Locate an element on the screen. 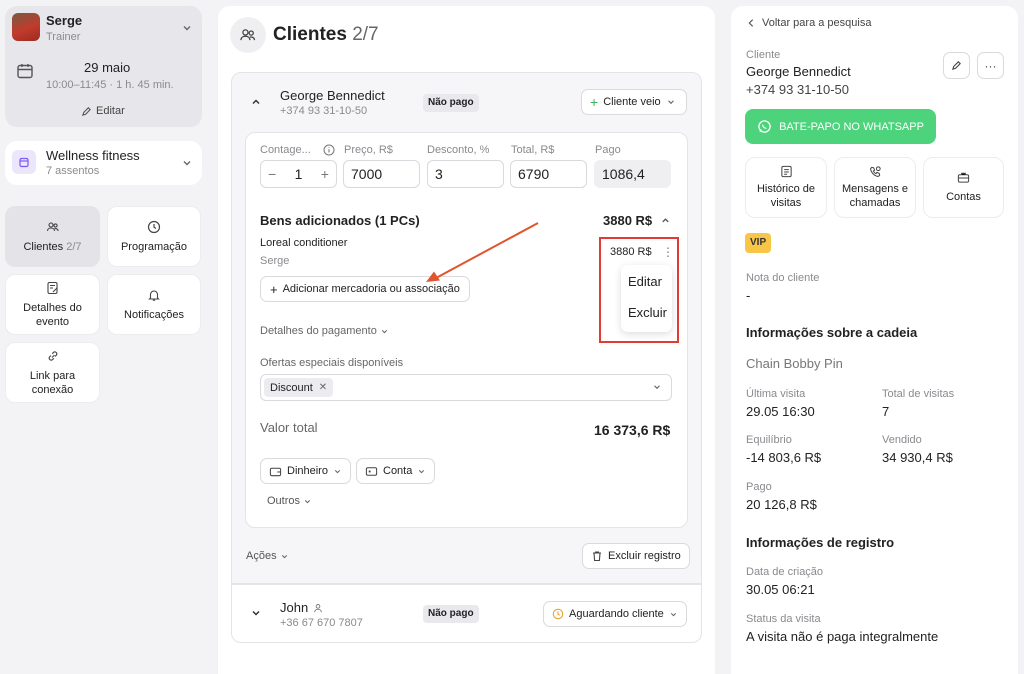 This screenshot has width=1024, height=674. sold-label: Vendido is located at coordinates (902, 440).